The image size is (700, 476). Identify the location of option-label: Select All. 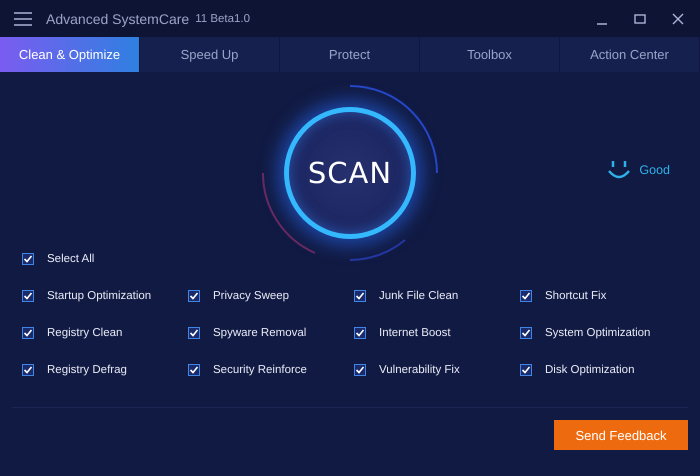
(70, 259).